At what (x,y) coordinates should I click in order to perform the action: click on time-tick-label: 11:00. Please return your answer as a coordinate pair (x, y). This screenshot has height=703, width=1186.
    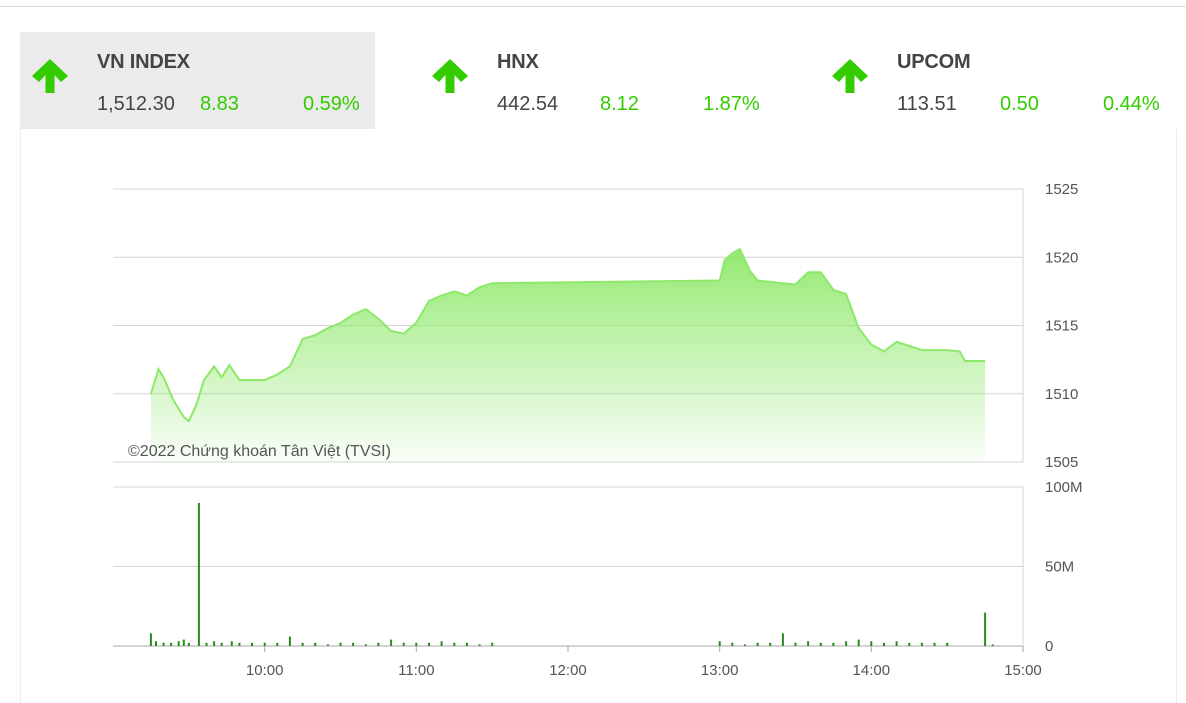
    Looking at the image, I should click on (416, 670).